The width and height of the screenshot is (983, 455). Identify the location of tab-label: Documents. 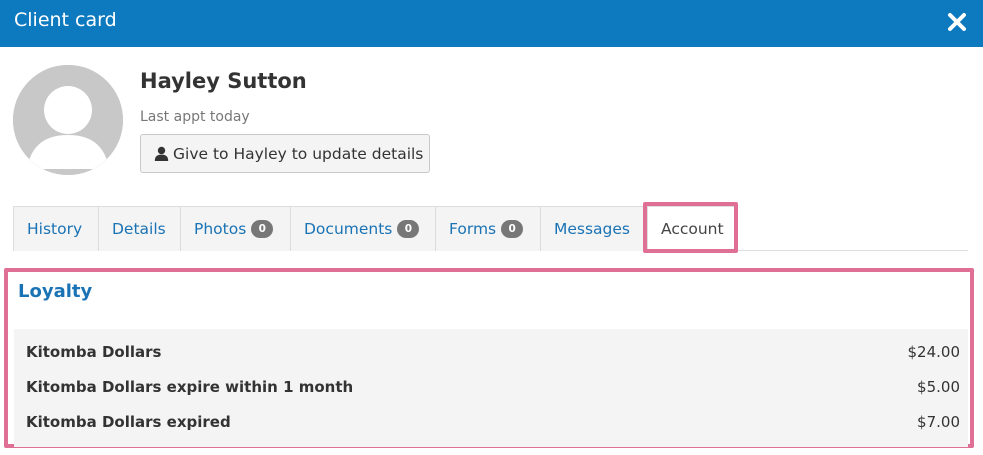
(348, 229).